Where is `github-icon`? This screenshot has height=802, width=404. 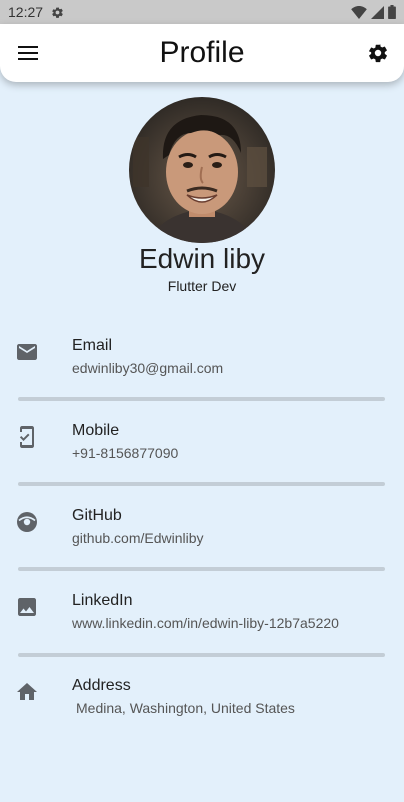
github-icon is located at coordinates (27, 522).